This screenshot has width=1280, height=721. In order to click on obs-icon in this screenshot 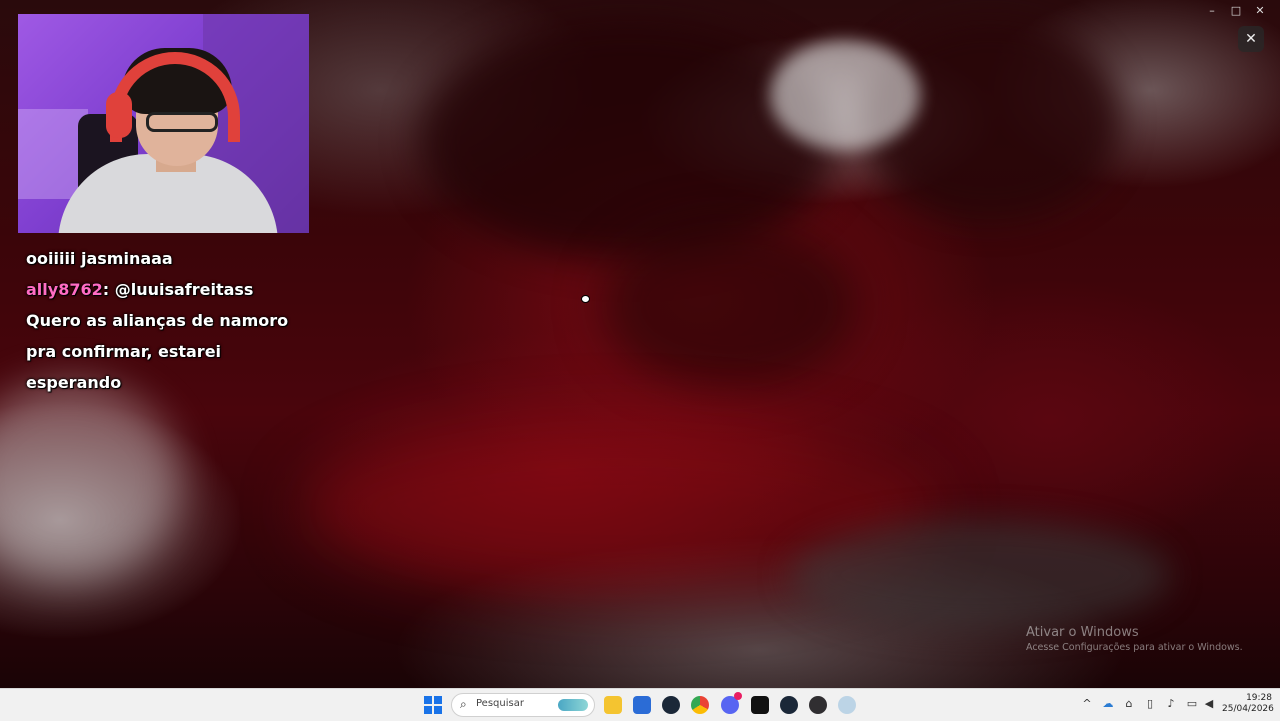, I will do `click(818, 705)`.